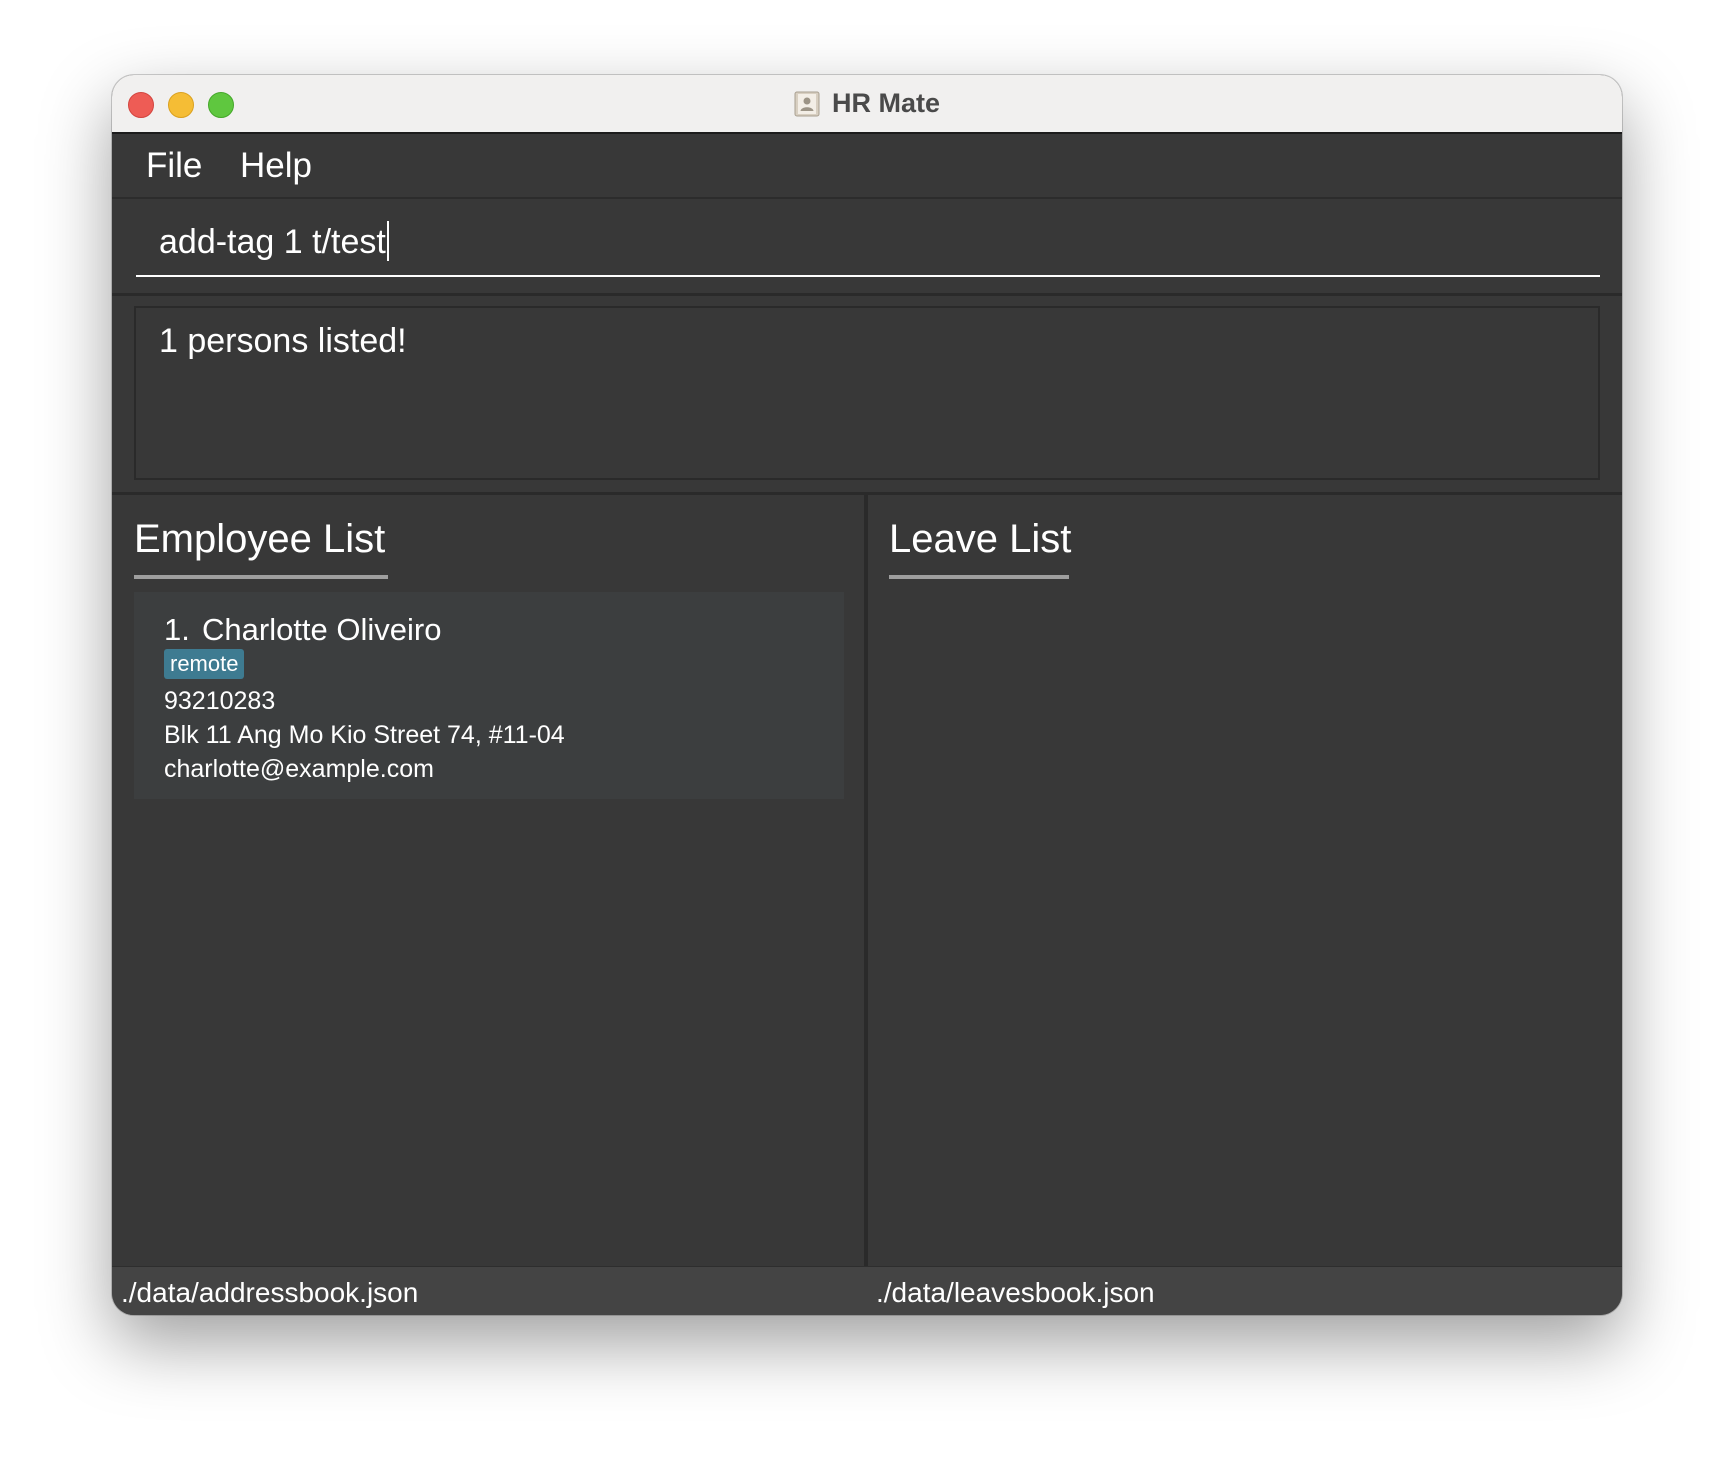  I want to click on employee-list-title-underline, so click(261, 577).